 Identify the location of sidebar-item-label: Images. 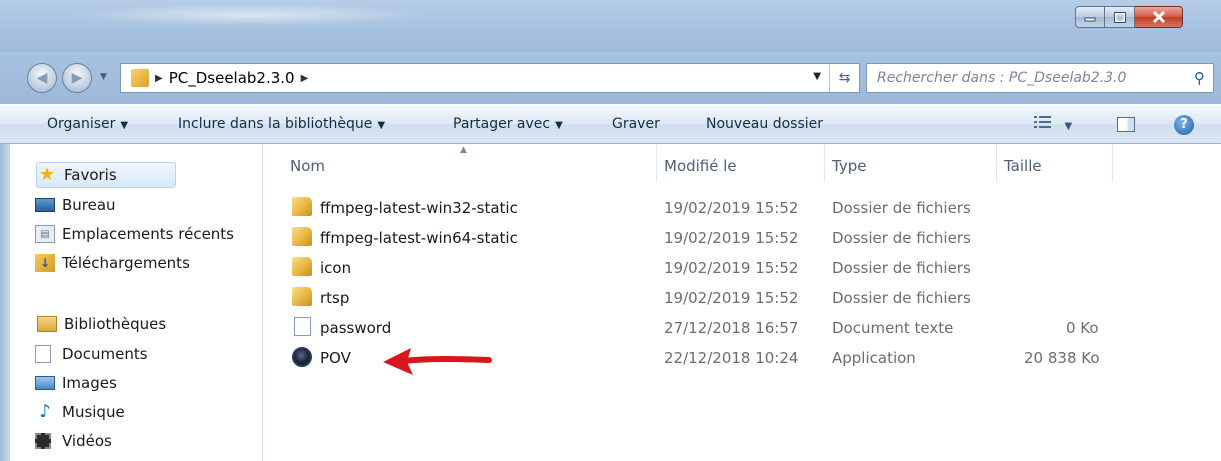
(89, 383).